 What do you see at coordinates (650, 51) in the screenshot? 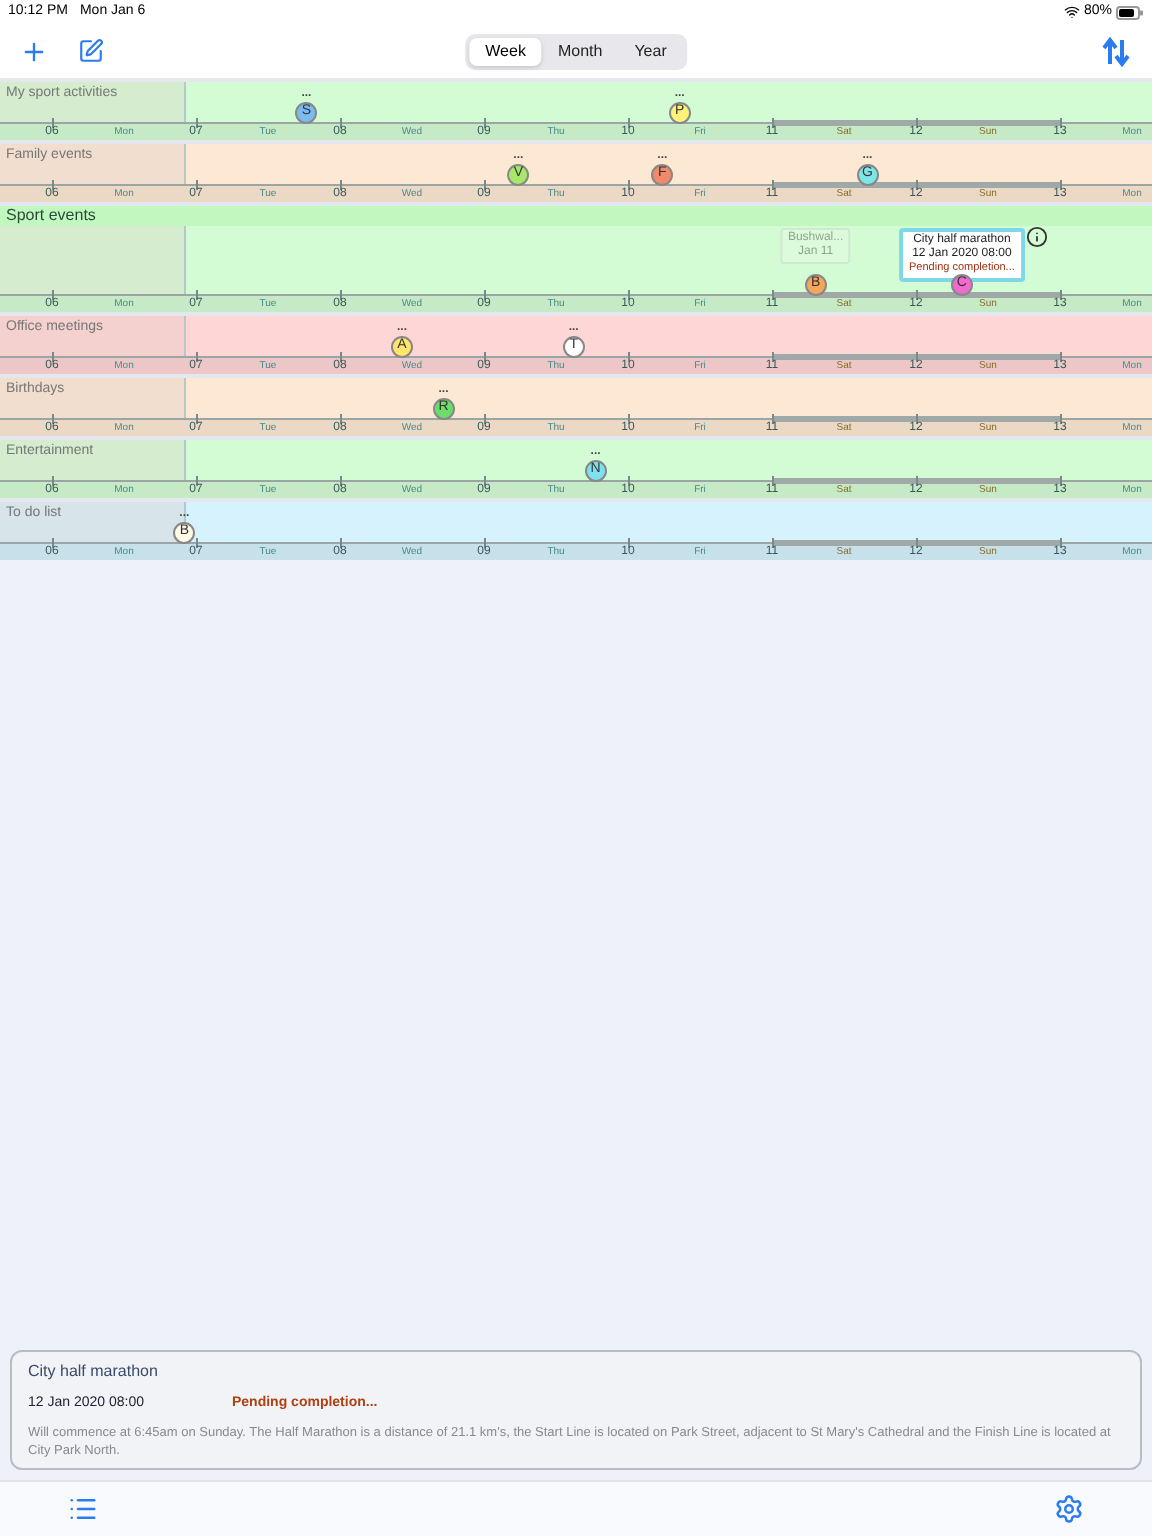
I see `segment: Year` at bounding box center [650, 51].